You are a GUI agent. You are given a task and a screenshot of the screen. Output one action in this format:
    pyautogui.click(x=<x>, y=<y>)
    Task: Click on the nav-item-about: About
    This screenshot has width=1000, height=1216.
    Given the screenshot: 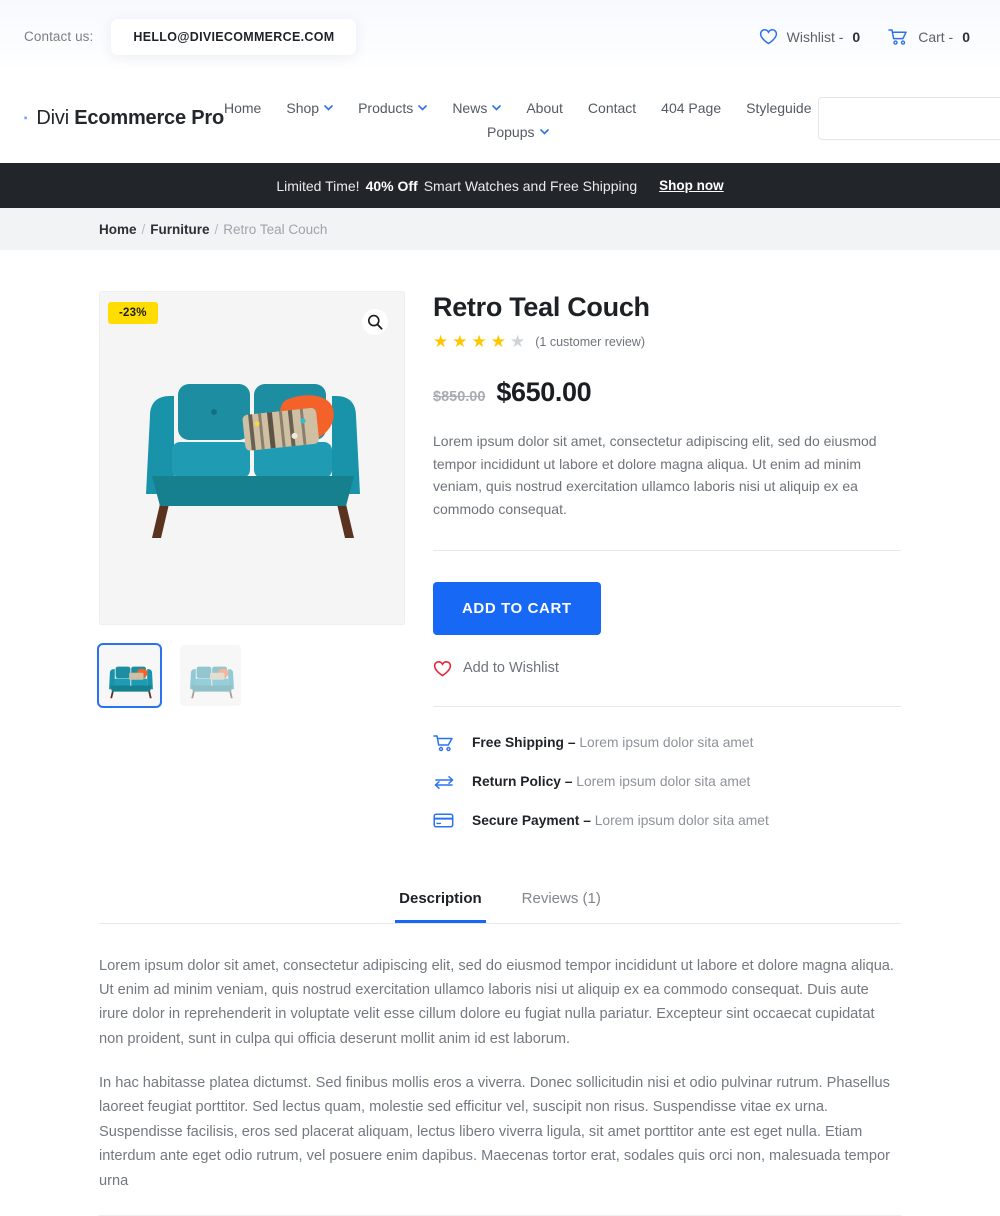 What is the action you would take?
    pyautogui.click(x=544, y=108)
    